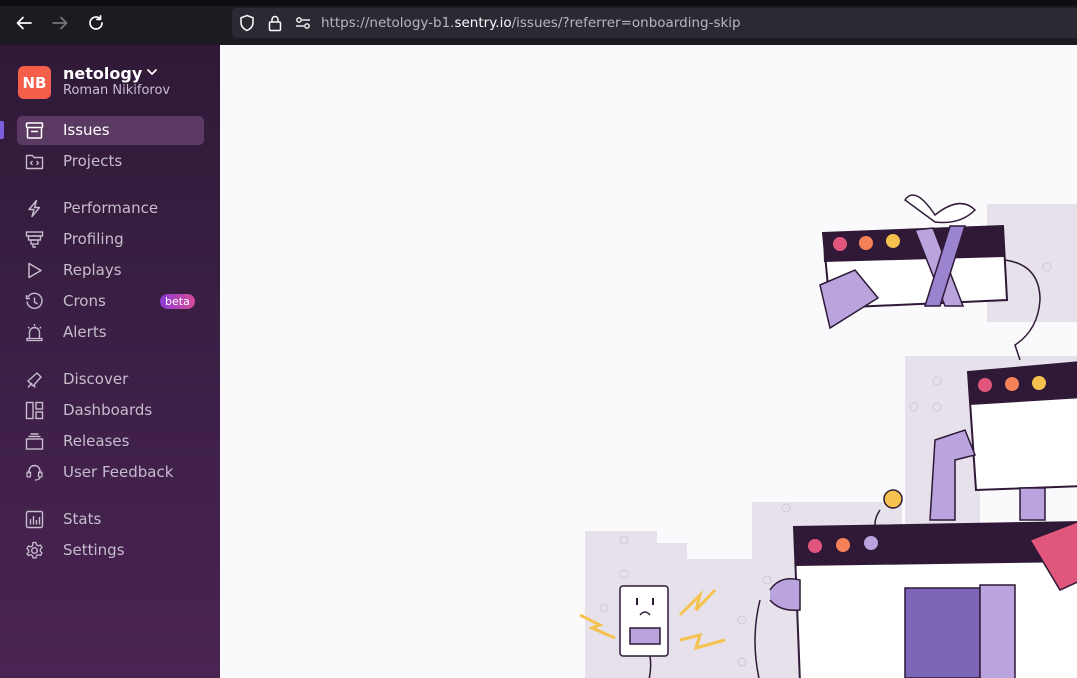 The height and width of the screenshot is (678, 1077). What do you see at coordinates (103, 73) in the screenshot?
I see `org-name-label: netology` at bounding box center [103, 73].